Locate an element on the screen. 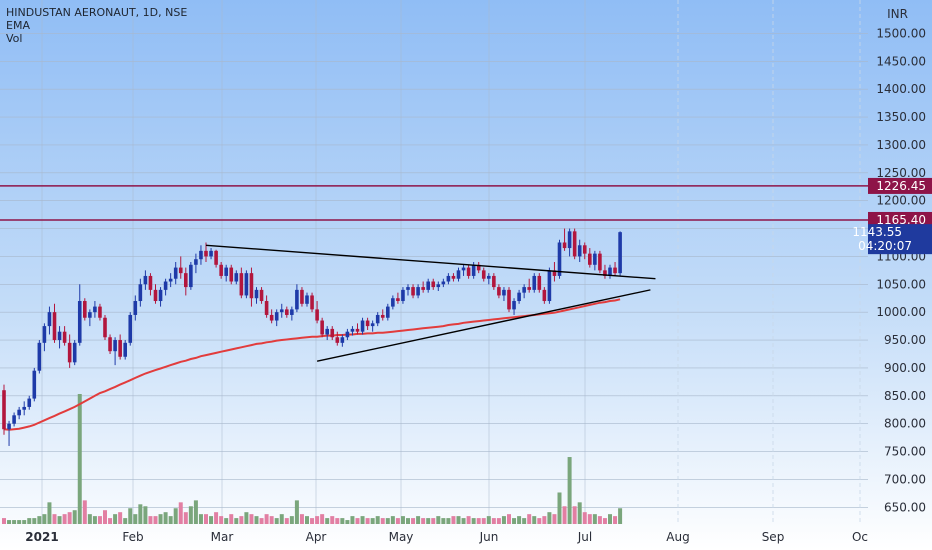 The width and height of the screenshot is (932, 550). indicator-ema-label: EMA is located at coordinates (96, 25).